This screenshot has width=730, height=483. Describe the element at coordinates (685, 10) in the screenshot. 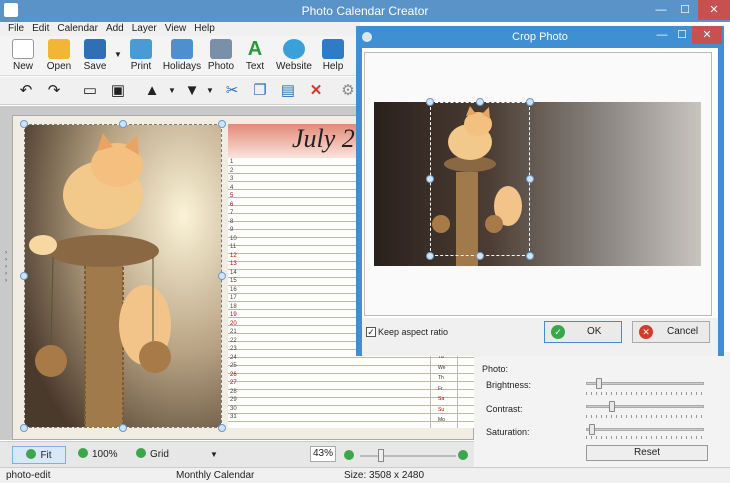

I see `maximize-button: ☐` at that location.